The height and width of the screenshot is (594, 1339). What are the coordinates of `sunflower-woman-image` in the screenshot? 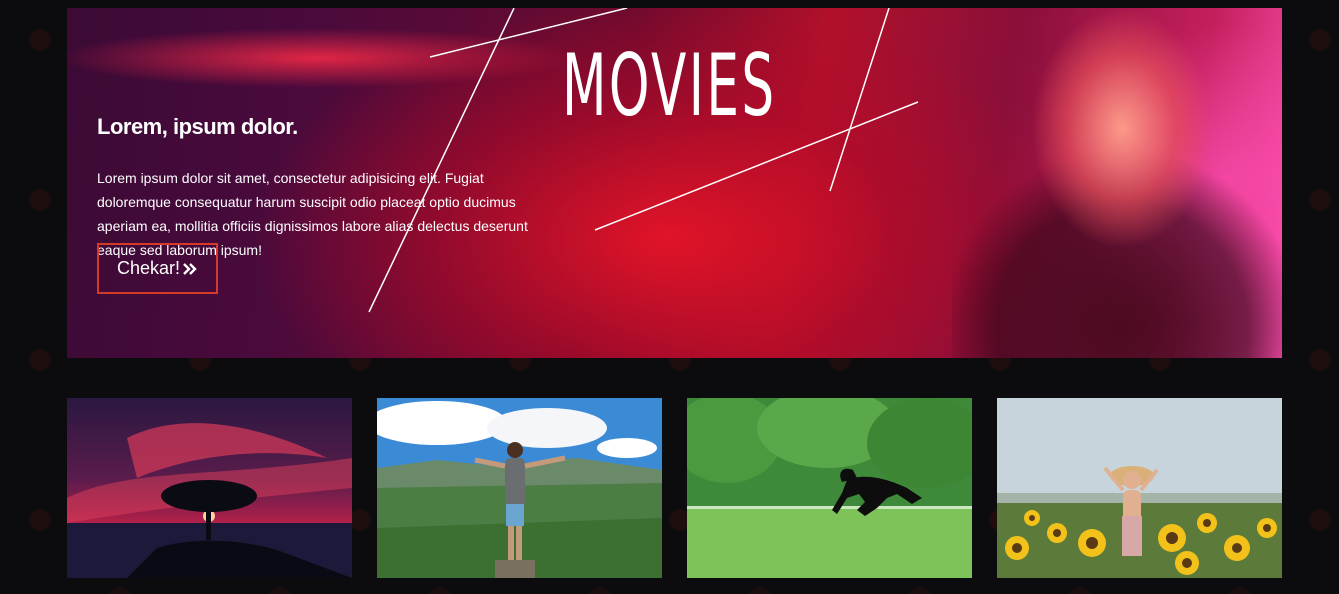 It's located at (1139, 488).